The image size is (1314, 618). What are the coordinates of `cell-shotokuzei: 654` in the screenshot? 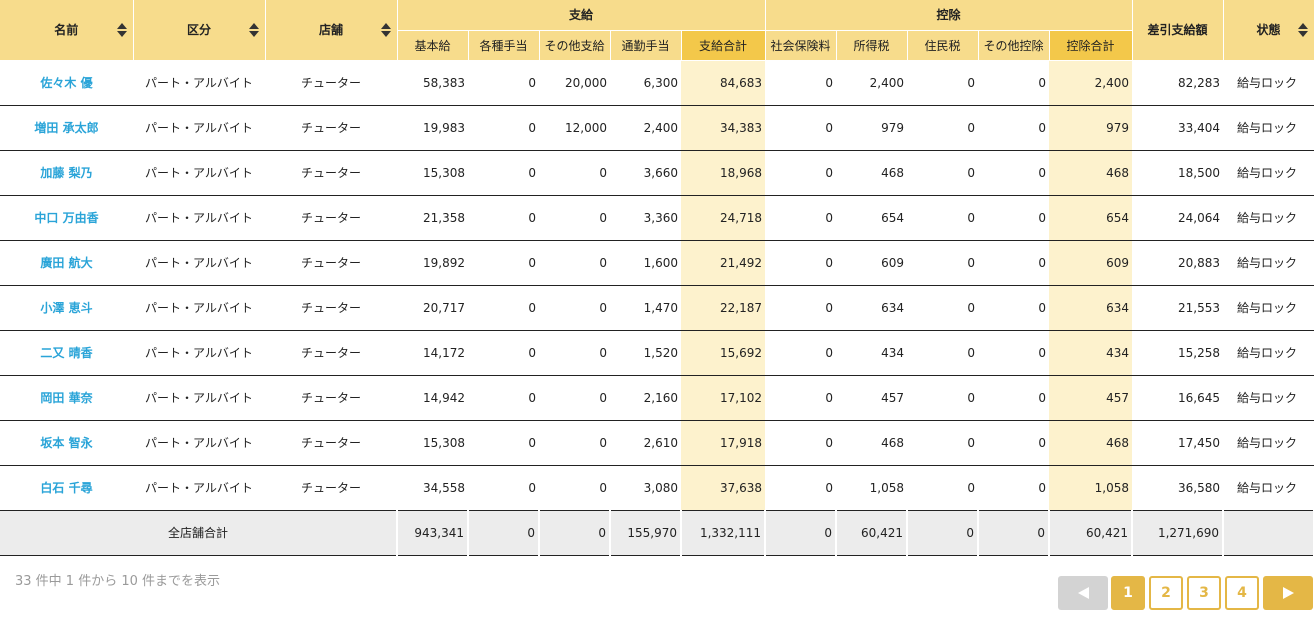 It's located at (872, 218).